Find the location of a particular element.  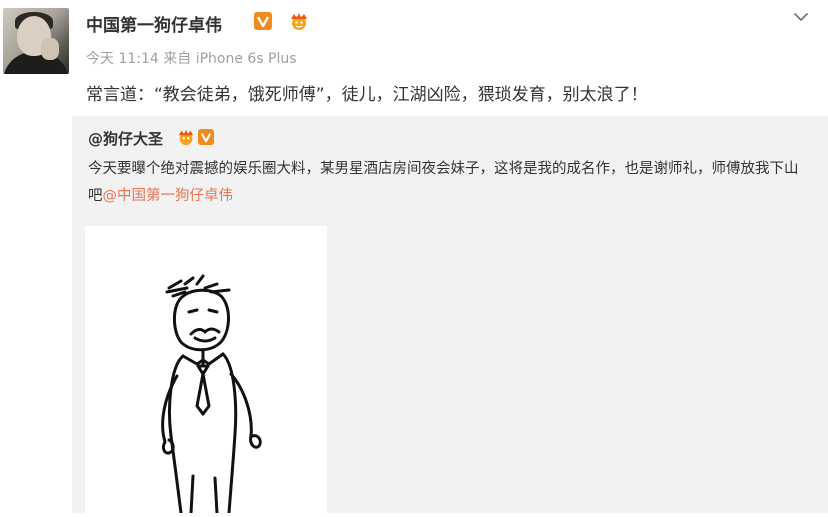

stick-figure-drawing is located at coordinates (211, 394).